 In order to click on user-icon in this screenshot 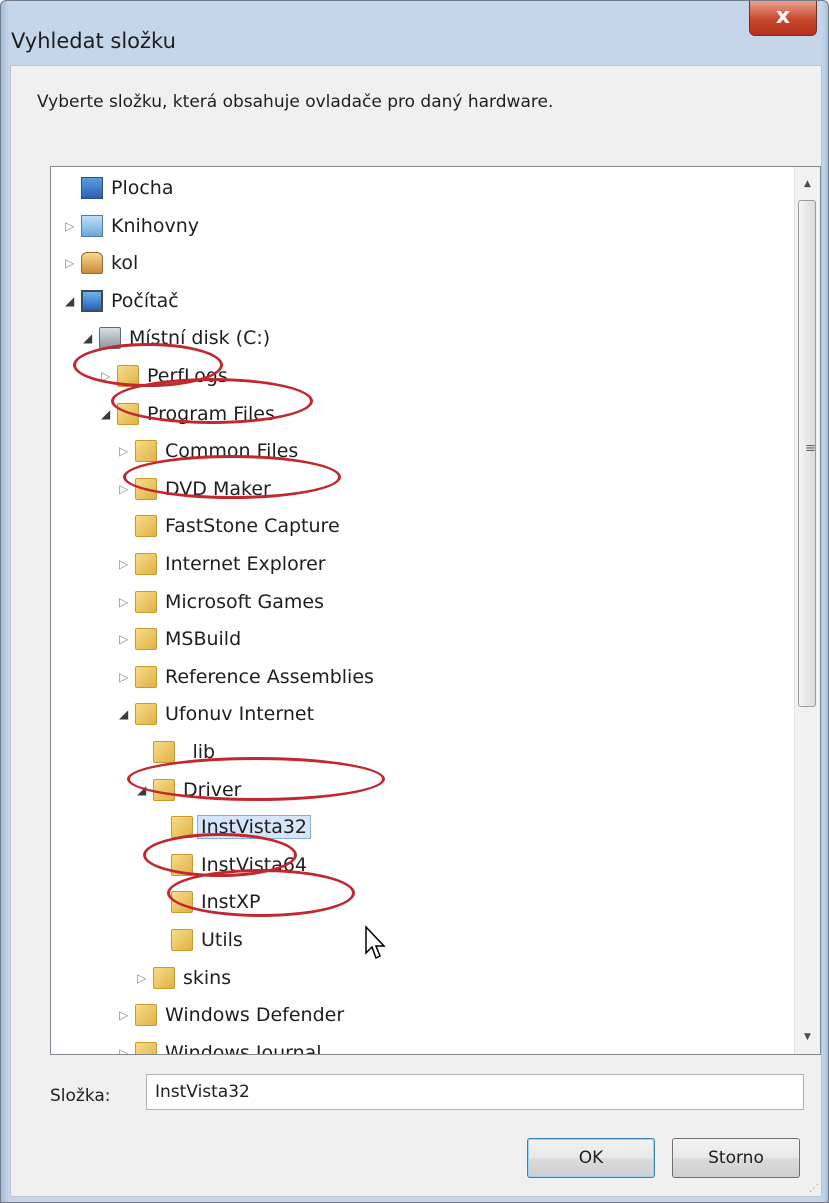, I will do `click(92, 263)`.